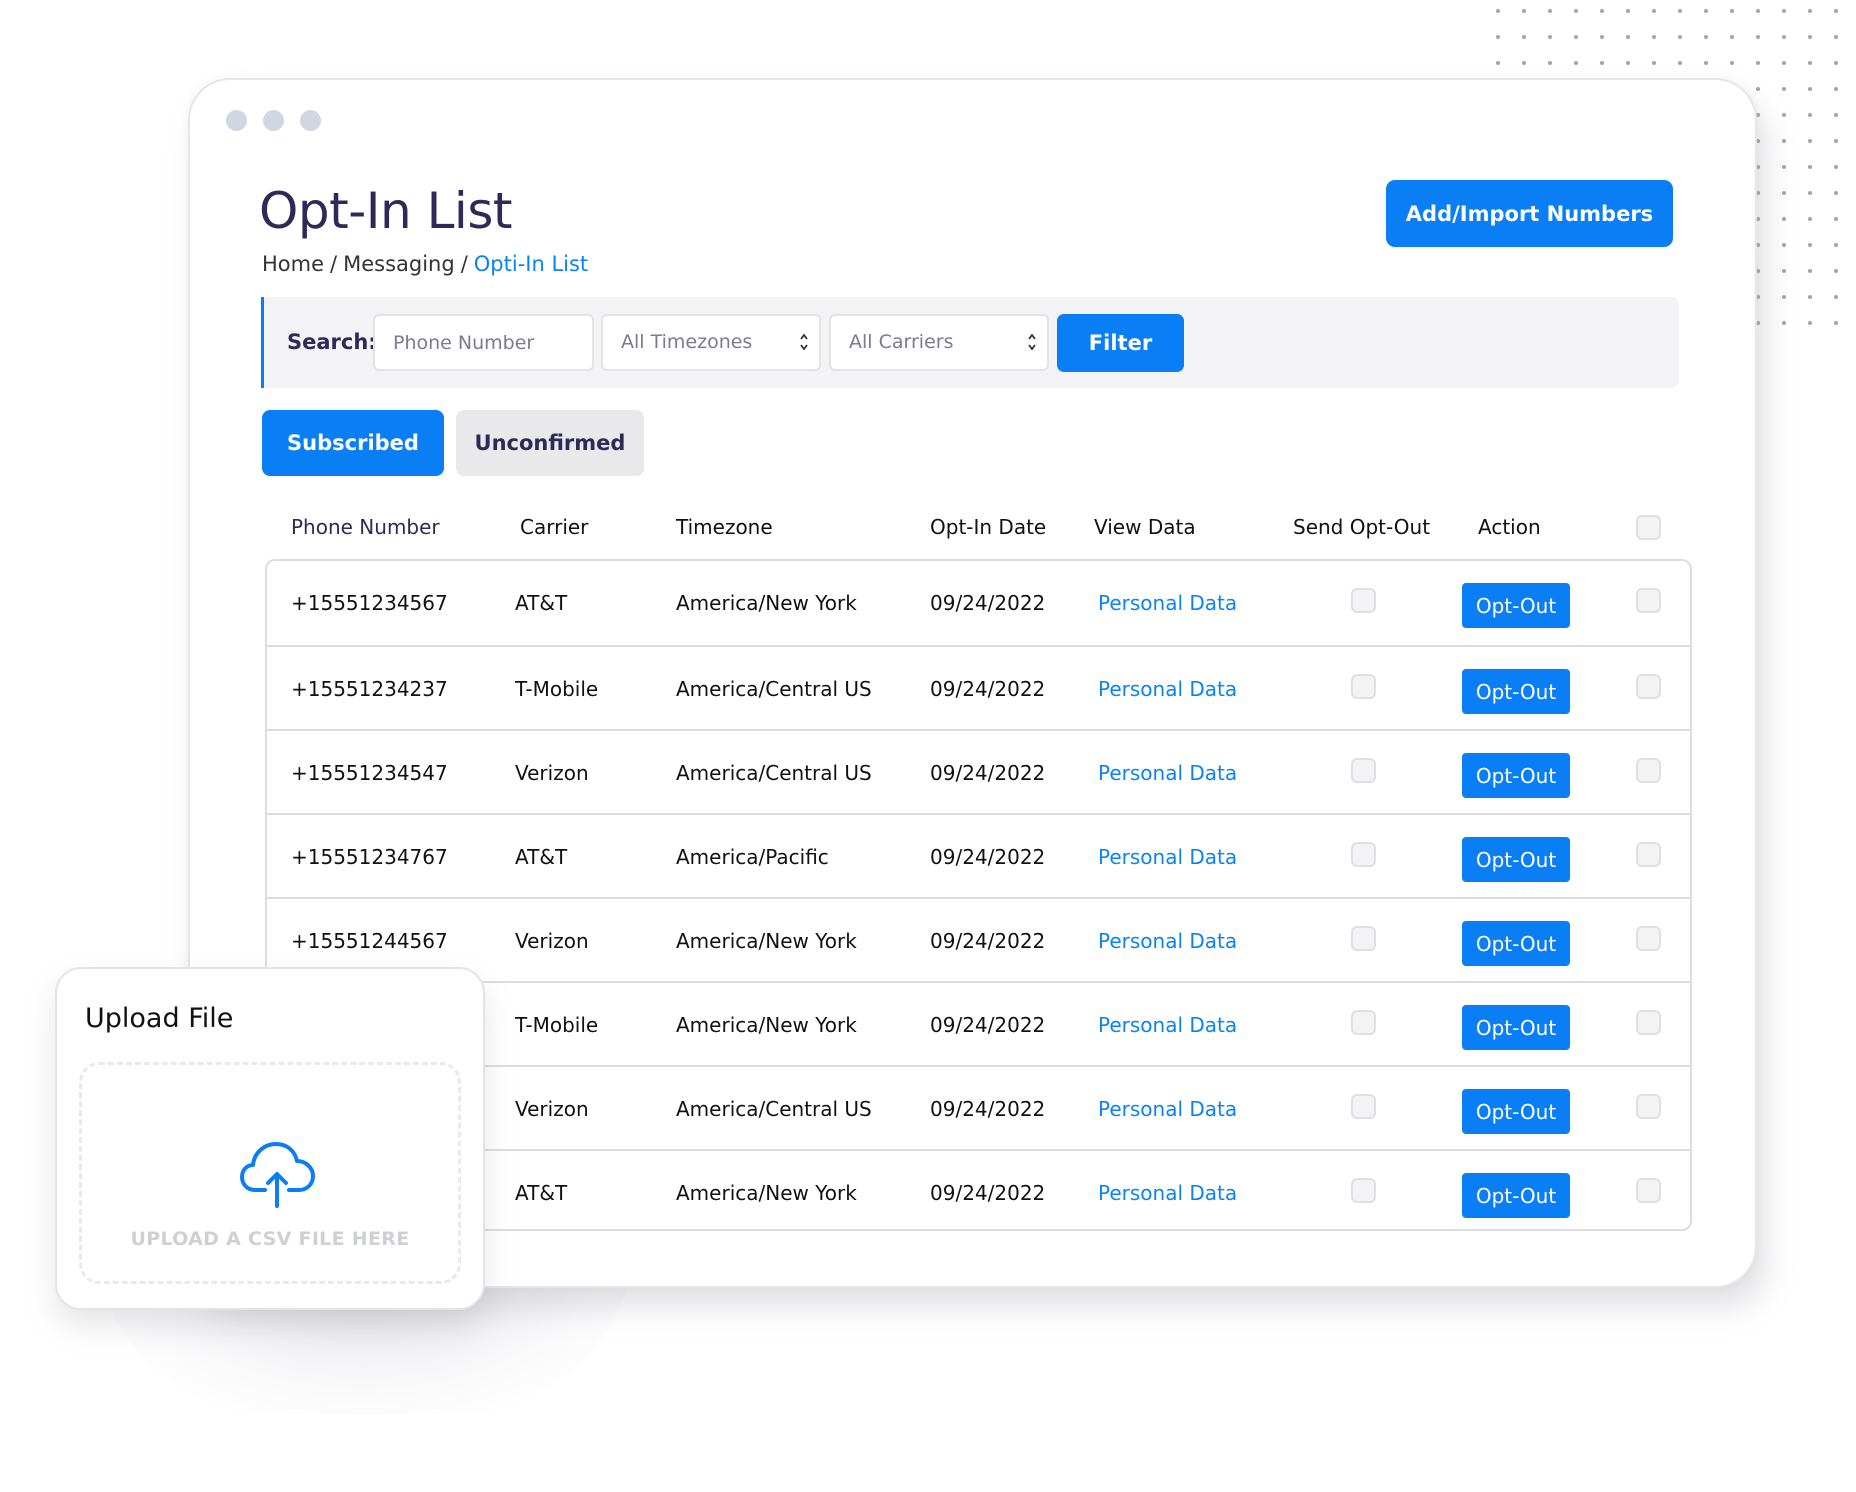 This screenshot has height=1492, width=1856. What do you see at coordinates (988, 527) in the screenshot?
I see `column-header-opt-in-date: Opt-In Date` at bounding box center [988, 527].